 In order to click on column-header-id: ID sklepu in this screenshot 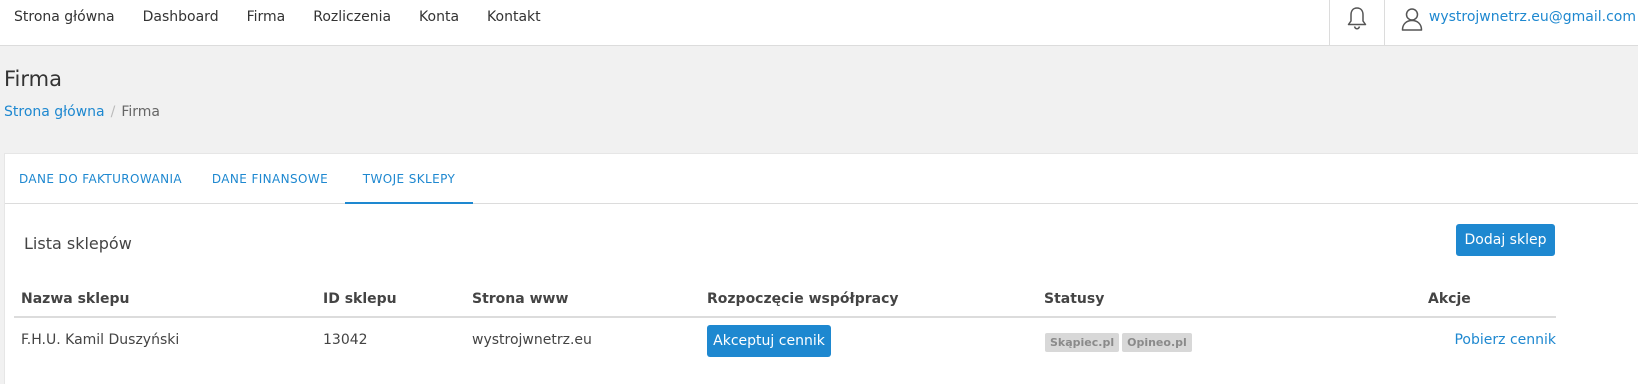, I will do `click(360, 299)`.